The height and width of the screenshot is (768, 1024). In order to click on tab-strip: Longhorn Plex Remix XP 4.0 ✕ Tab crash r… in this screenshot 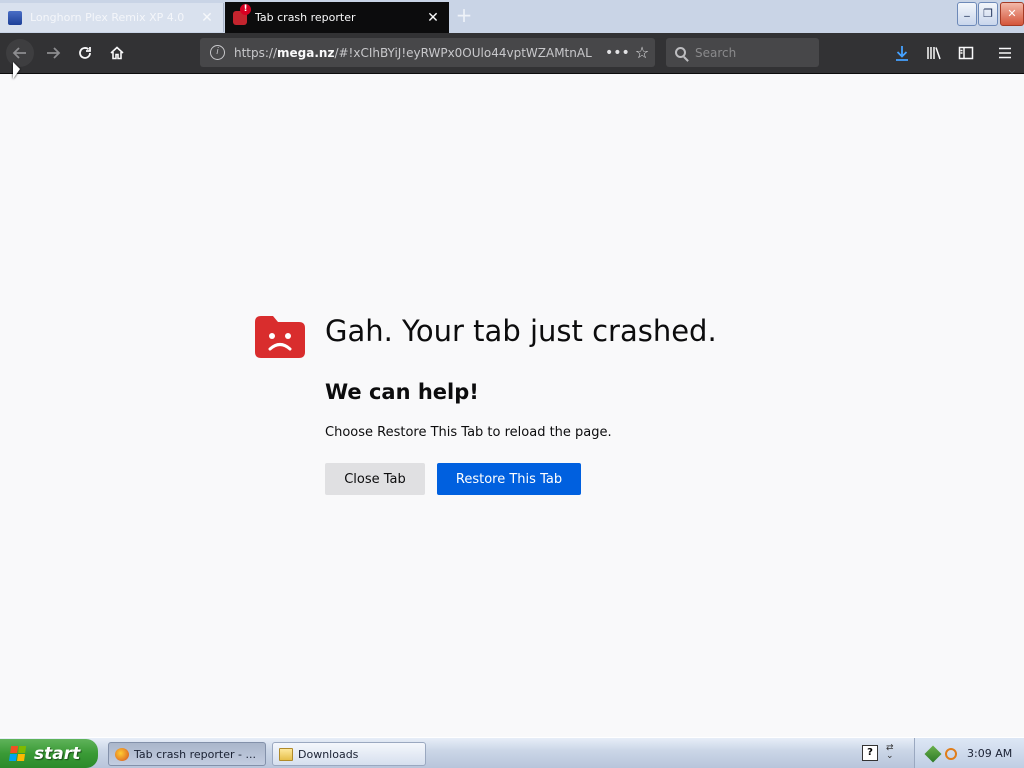, I will do `click(512, 16)`.